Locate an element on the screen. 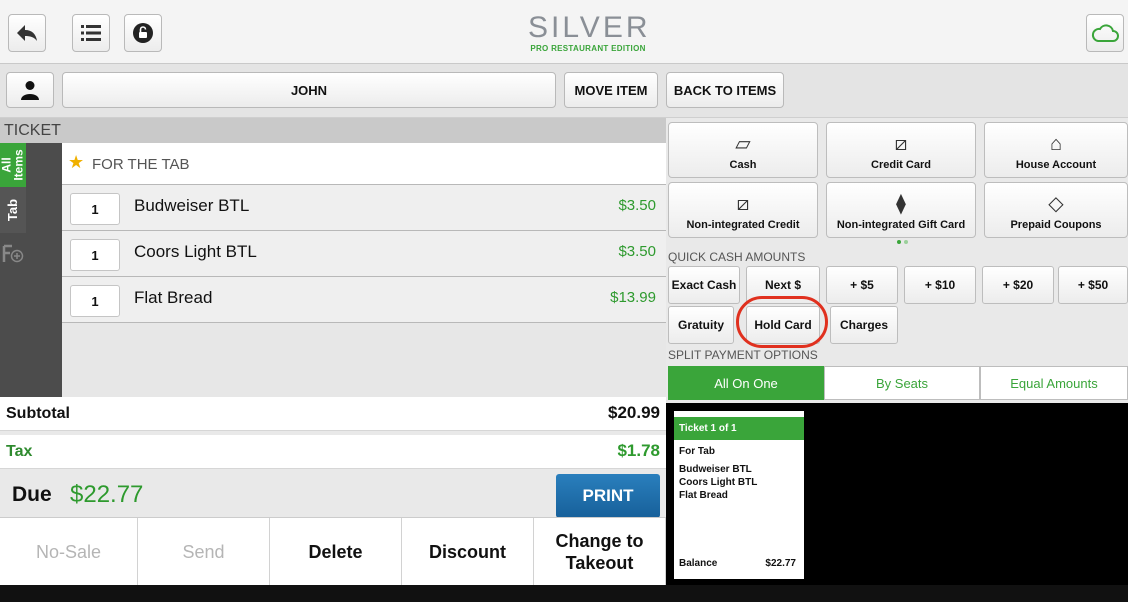 This screenshot has width=1128, height=602. due-label: Due is located at coordinates (32, 494).